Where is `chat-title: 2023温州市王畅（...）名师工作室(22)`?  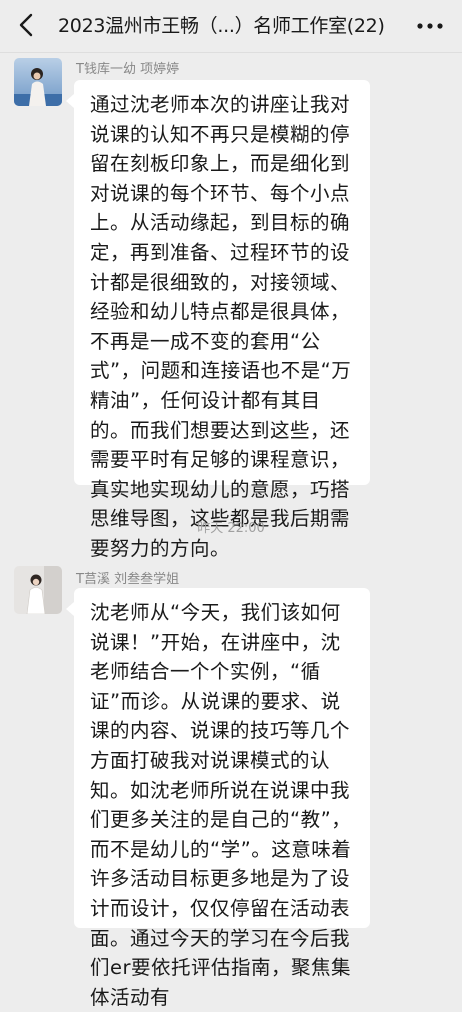 chat-title: 2023温州市王畅（...）名师工作室(22) is located at coordinates (221, 26).